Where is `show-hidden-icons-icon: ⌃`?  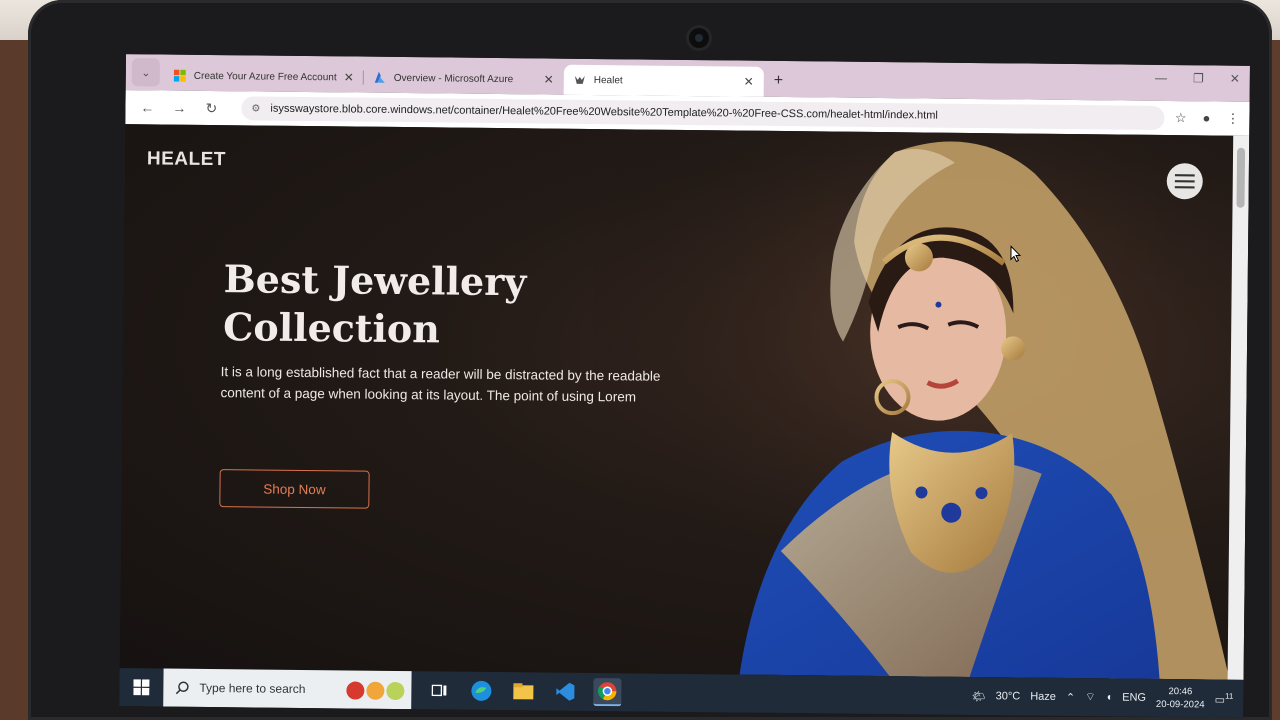
show-hidden-icons-icon: ⌃ is located at coordinates (1070, 696).